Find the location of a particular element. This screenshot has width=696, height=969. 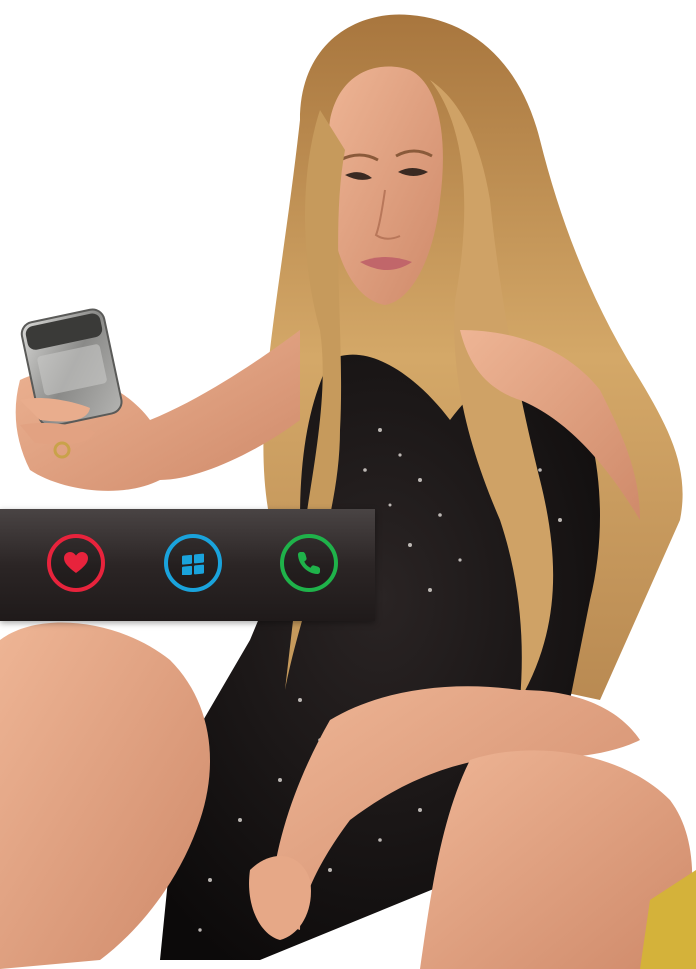

heart-icon is located at coordinates (76, 562).